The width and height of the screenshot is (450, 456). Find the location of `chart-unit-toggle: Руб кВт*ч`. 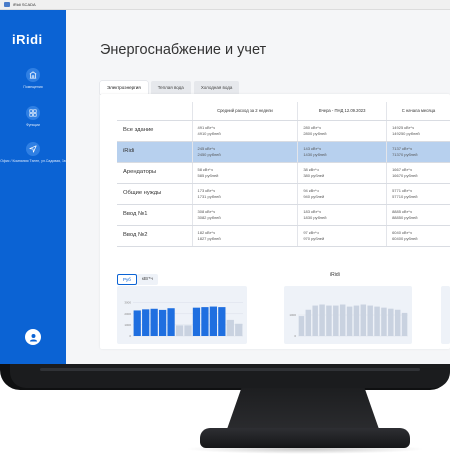

chart-unit-toggle: Руб кВт*ч is located at coordinates (137, 279).